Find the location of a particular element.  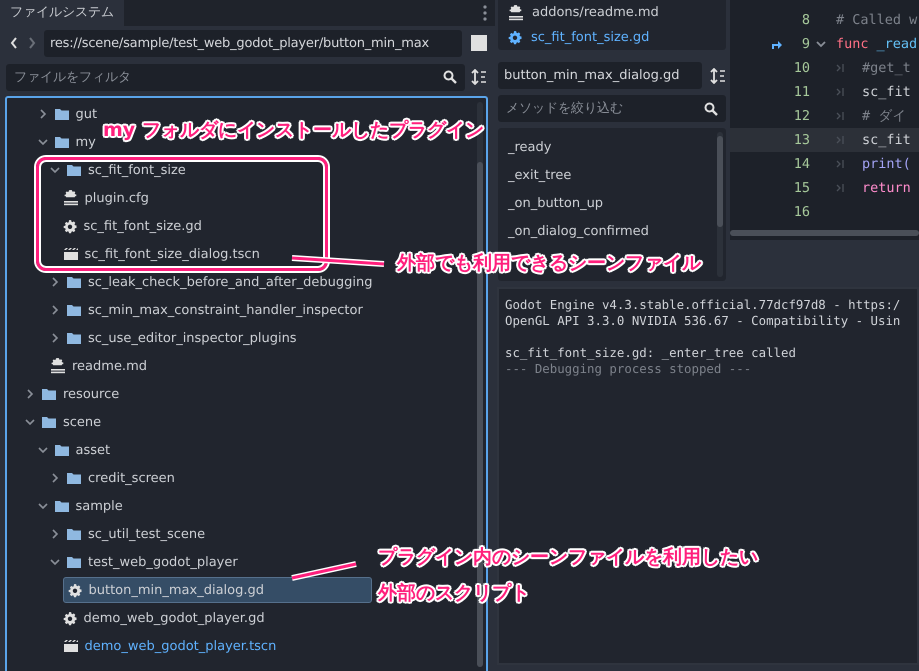

tree-item: demo_web_godot_player.tscn is located at coordinates (180, 646).